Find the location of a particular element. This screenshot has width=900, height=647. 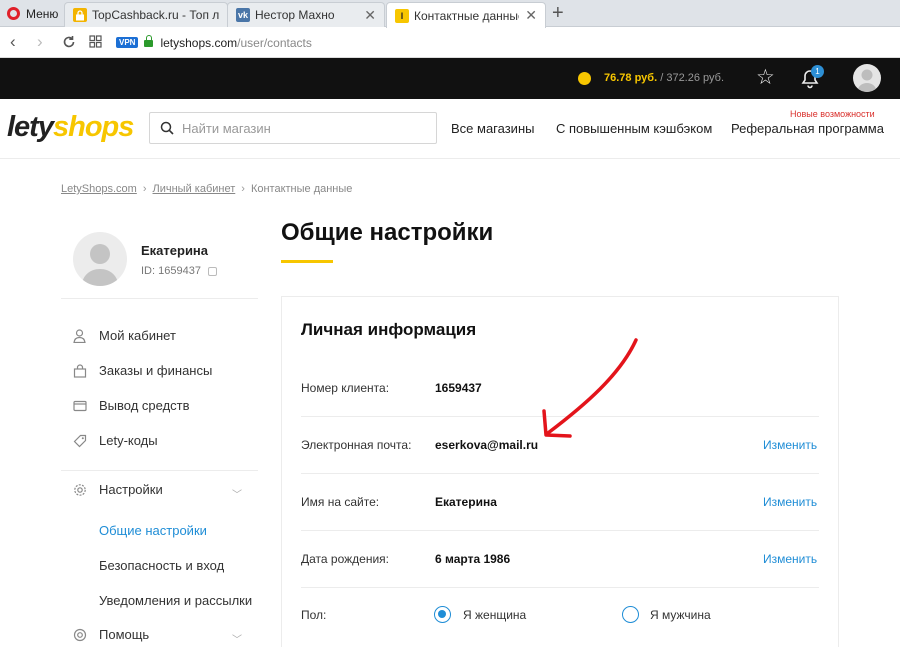

profile-id: ID: 1659437 is located at coordinates (179, 271).